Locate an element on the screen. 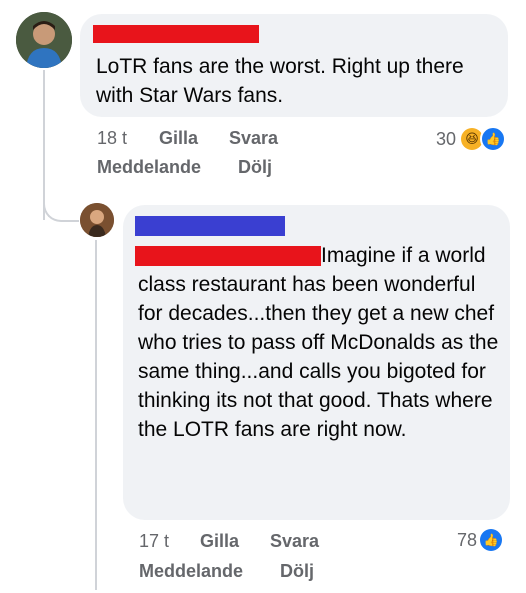 The width and height of the screenshot is (526, 593). reaction-summary: 78 👍 is located at coordinates (480, 540).